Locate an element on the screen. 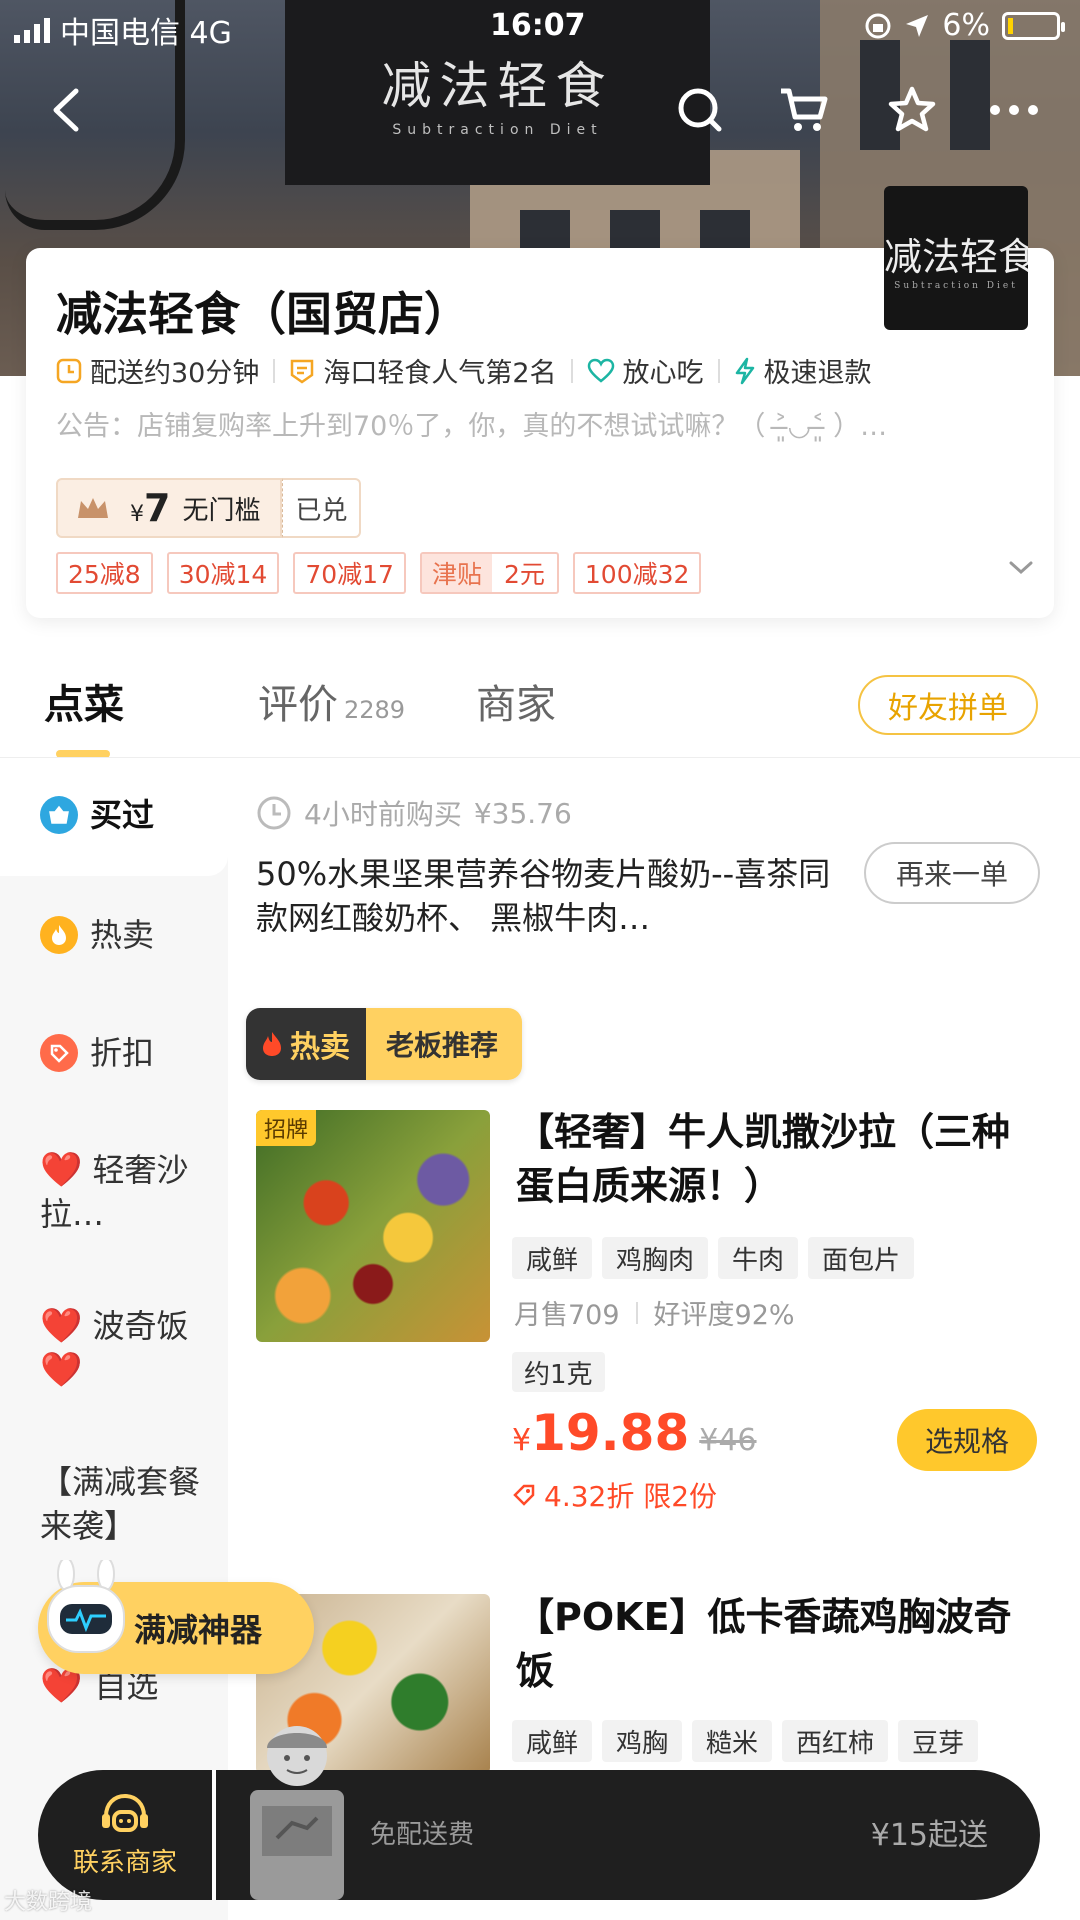 The height and width of the screenshot is (1920, 1080). discount-text: 4.32折 限2份 is located at coordinates (631, 1496).